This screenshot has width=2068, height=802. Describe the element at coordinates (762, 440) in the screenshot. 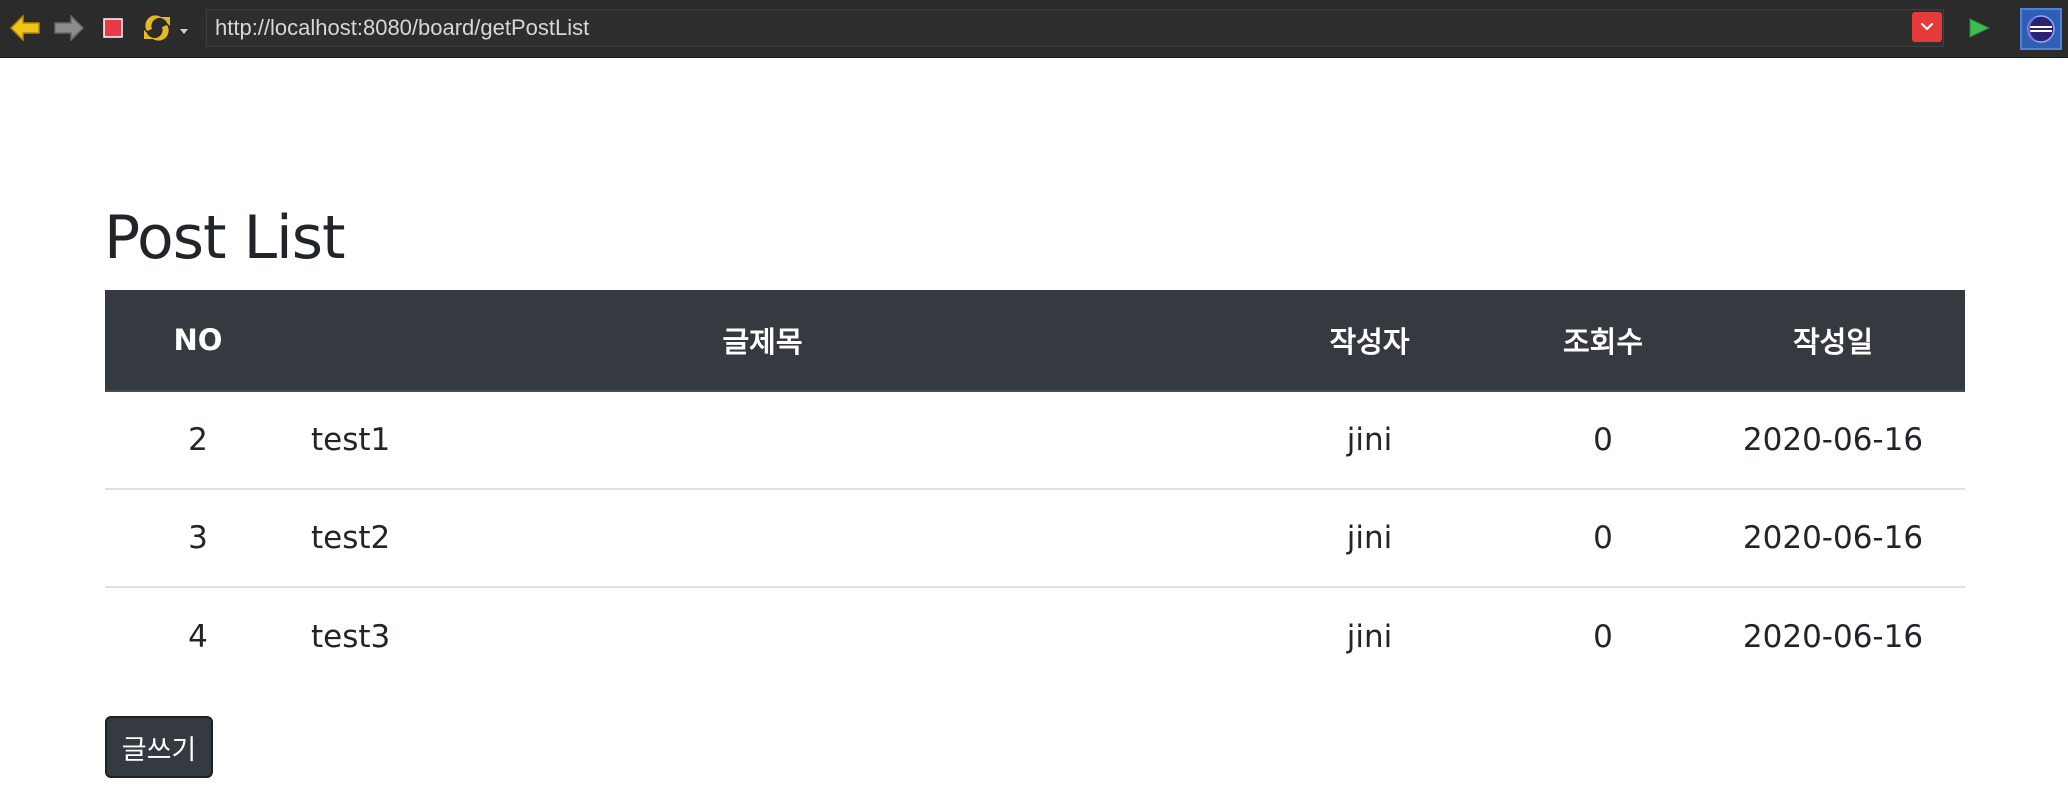

I see `cell-title-link: test1` at that location.